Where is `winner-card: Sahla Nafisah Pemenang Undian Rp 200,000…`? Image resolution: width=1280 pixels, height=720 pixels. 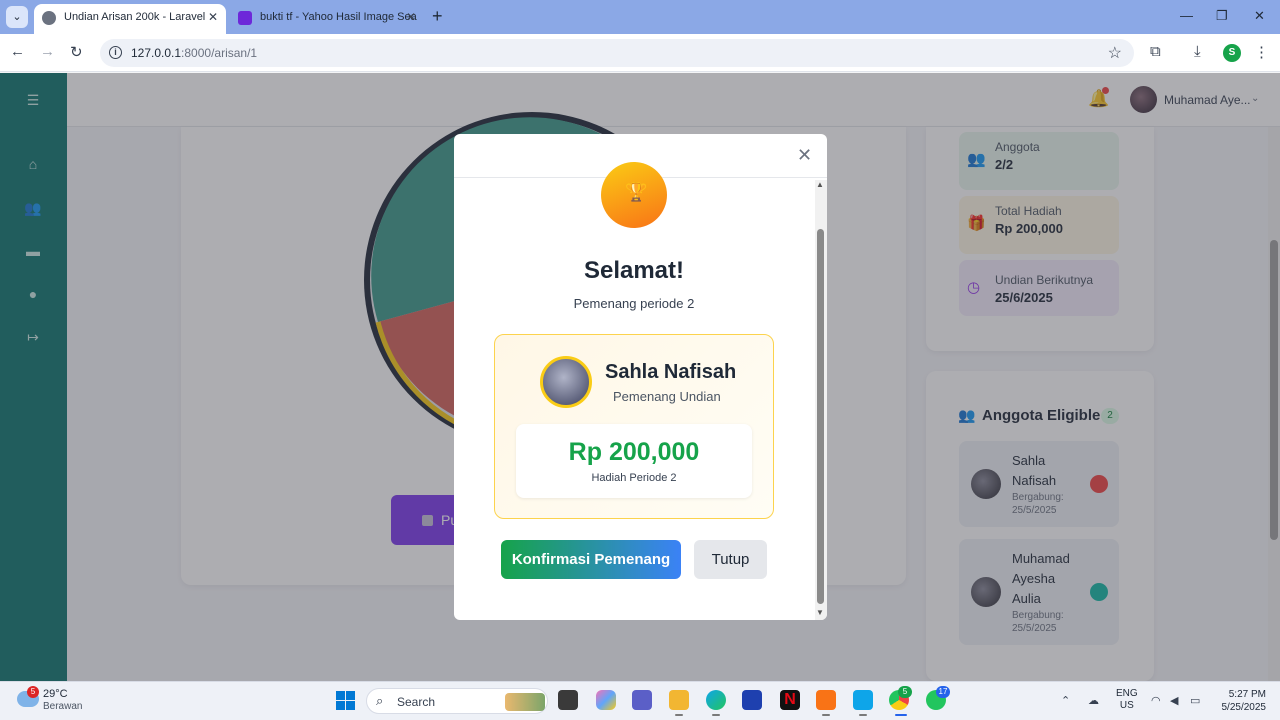
winner-card: Sahla Nafisah Pemenang Undian Rp 200,000… is located at coordinates (634, 426).